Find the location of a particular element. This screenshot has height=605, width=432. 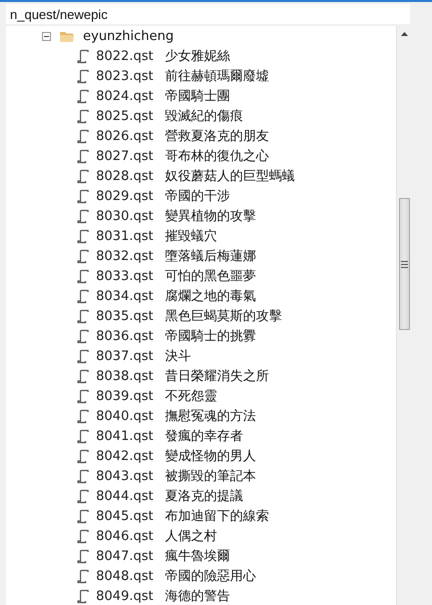

quest-title: 布加迪留下的線索 is located at coordinates (217, 516).